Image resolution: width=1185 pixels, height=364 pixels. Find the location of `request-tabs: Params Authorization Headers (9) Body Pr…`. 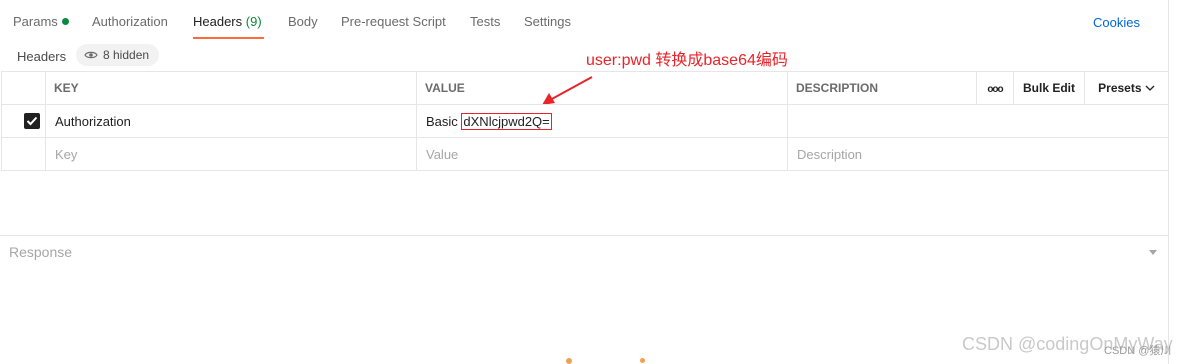

request-tabs: Params Authorization Headers (9) Body Pr… is located at coordinates (584, 22).